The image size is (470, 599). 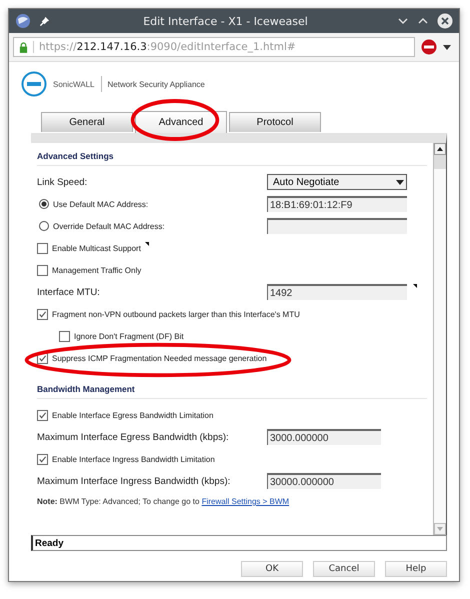 What do you see at coordinates (23, 47) in the screenshot?
I see `lock-icon` at bounding box center [23, 47].